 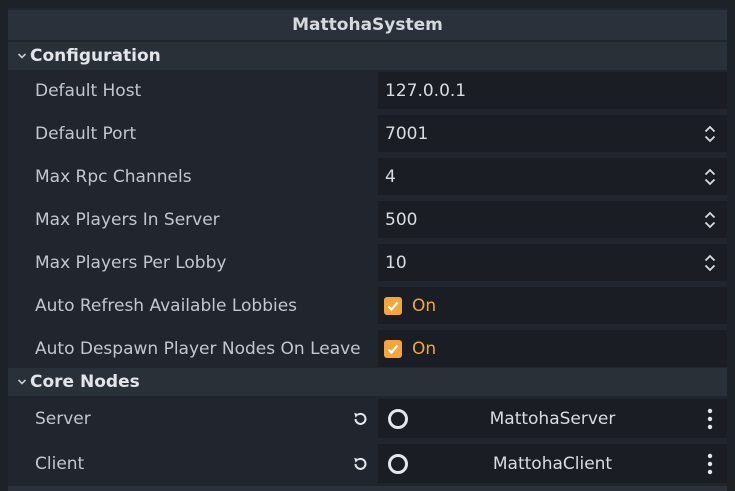 What do you see at coordinates (390, 176) in the screenshot?
I see `max-rpc-channels-value: 4` at bounding box center [390, 176].